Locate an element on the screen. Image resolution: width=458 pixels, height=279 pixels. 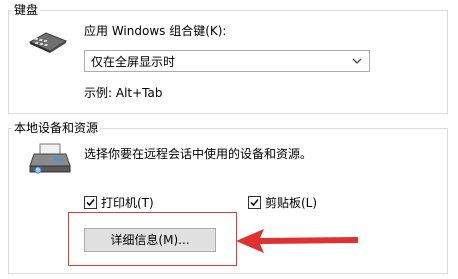
clipboard-checkbox: 剪贴板(L) is located at coordinates (308, 203).